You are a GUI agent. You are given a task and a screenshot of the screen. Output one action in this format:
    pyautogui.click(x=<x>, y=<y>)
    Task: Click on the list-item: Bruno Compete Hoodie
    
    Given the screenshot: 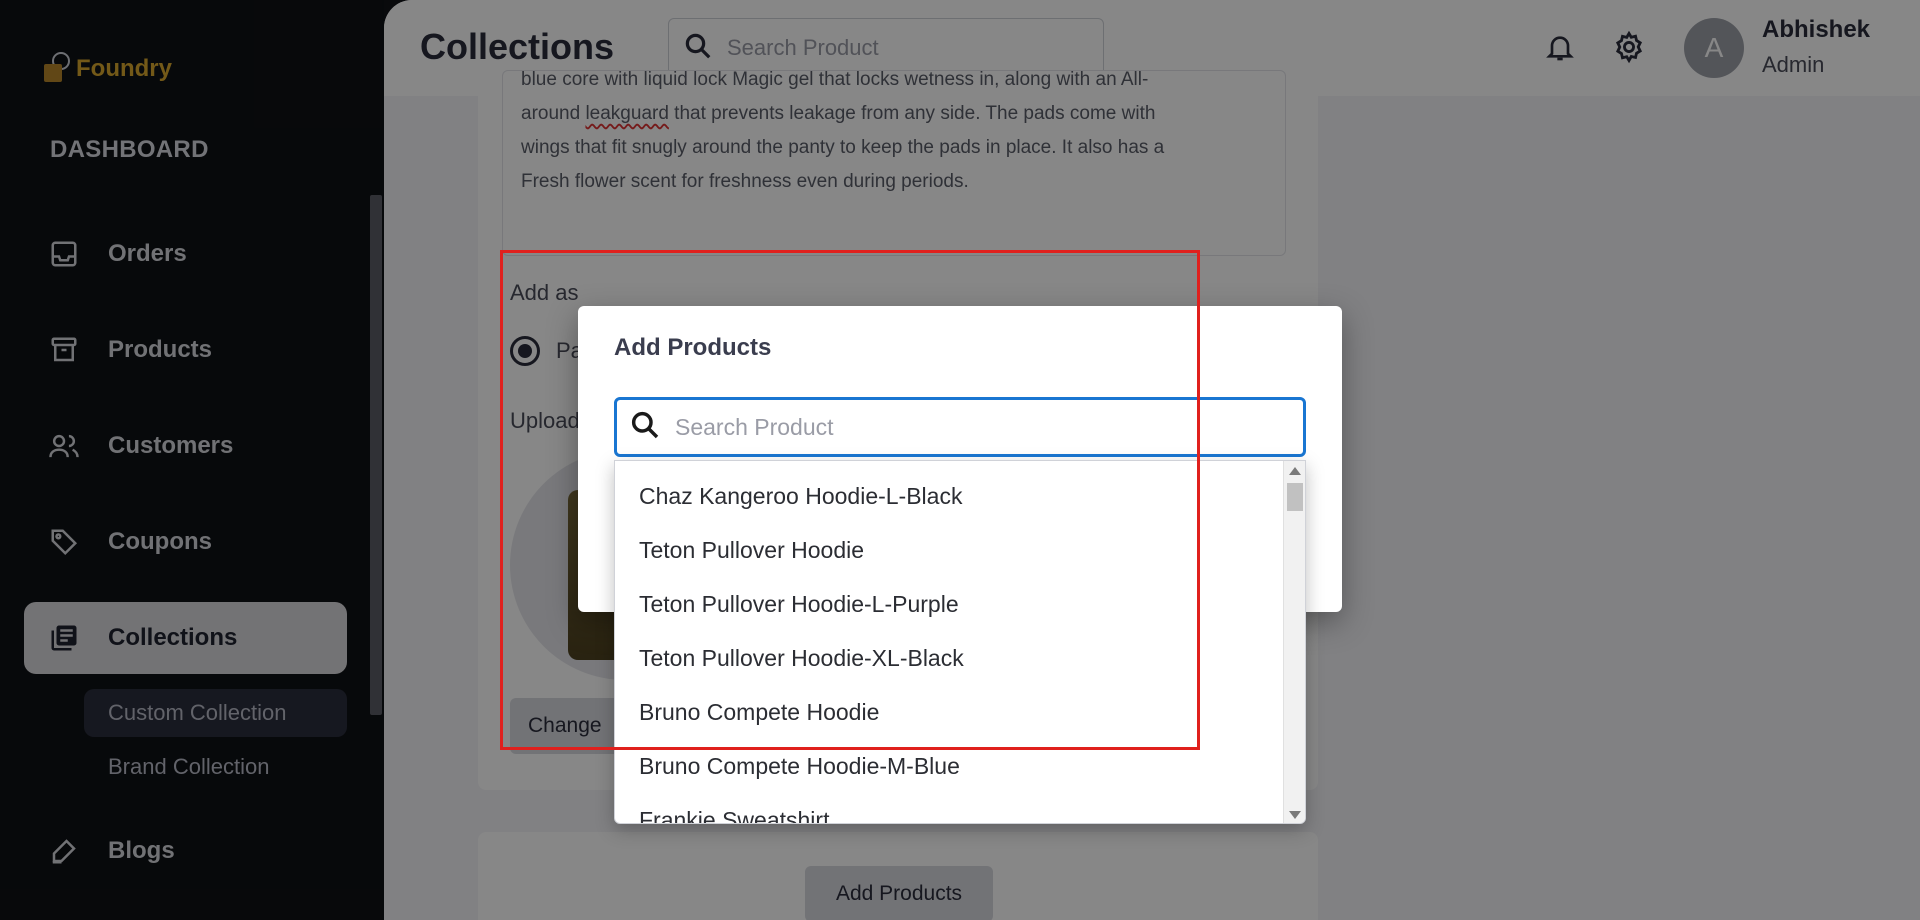 What is the action you would take?
    pyautogui.click(x=759, y=712)
    